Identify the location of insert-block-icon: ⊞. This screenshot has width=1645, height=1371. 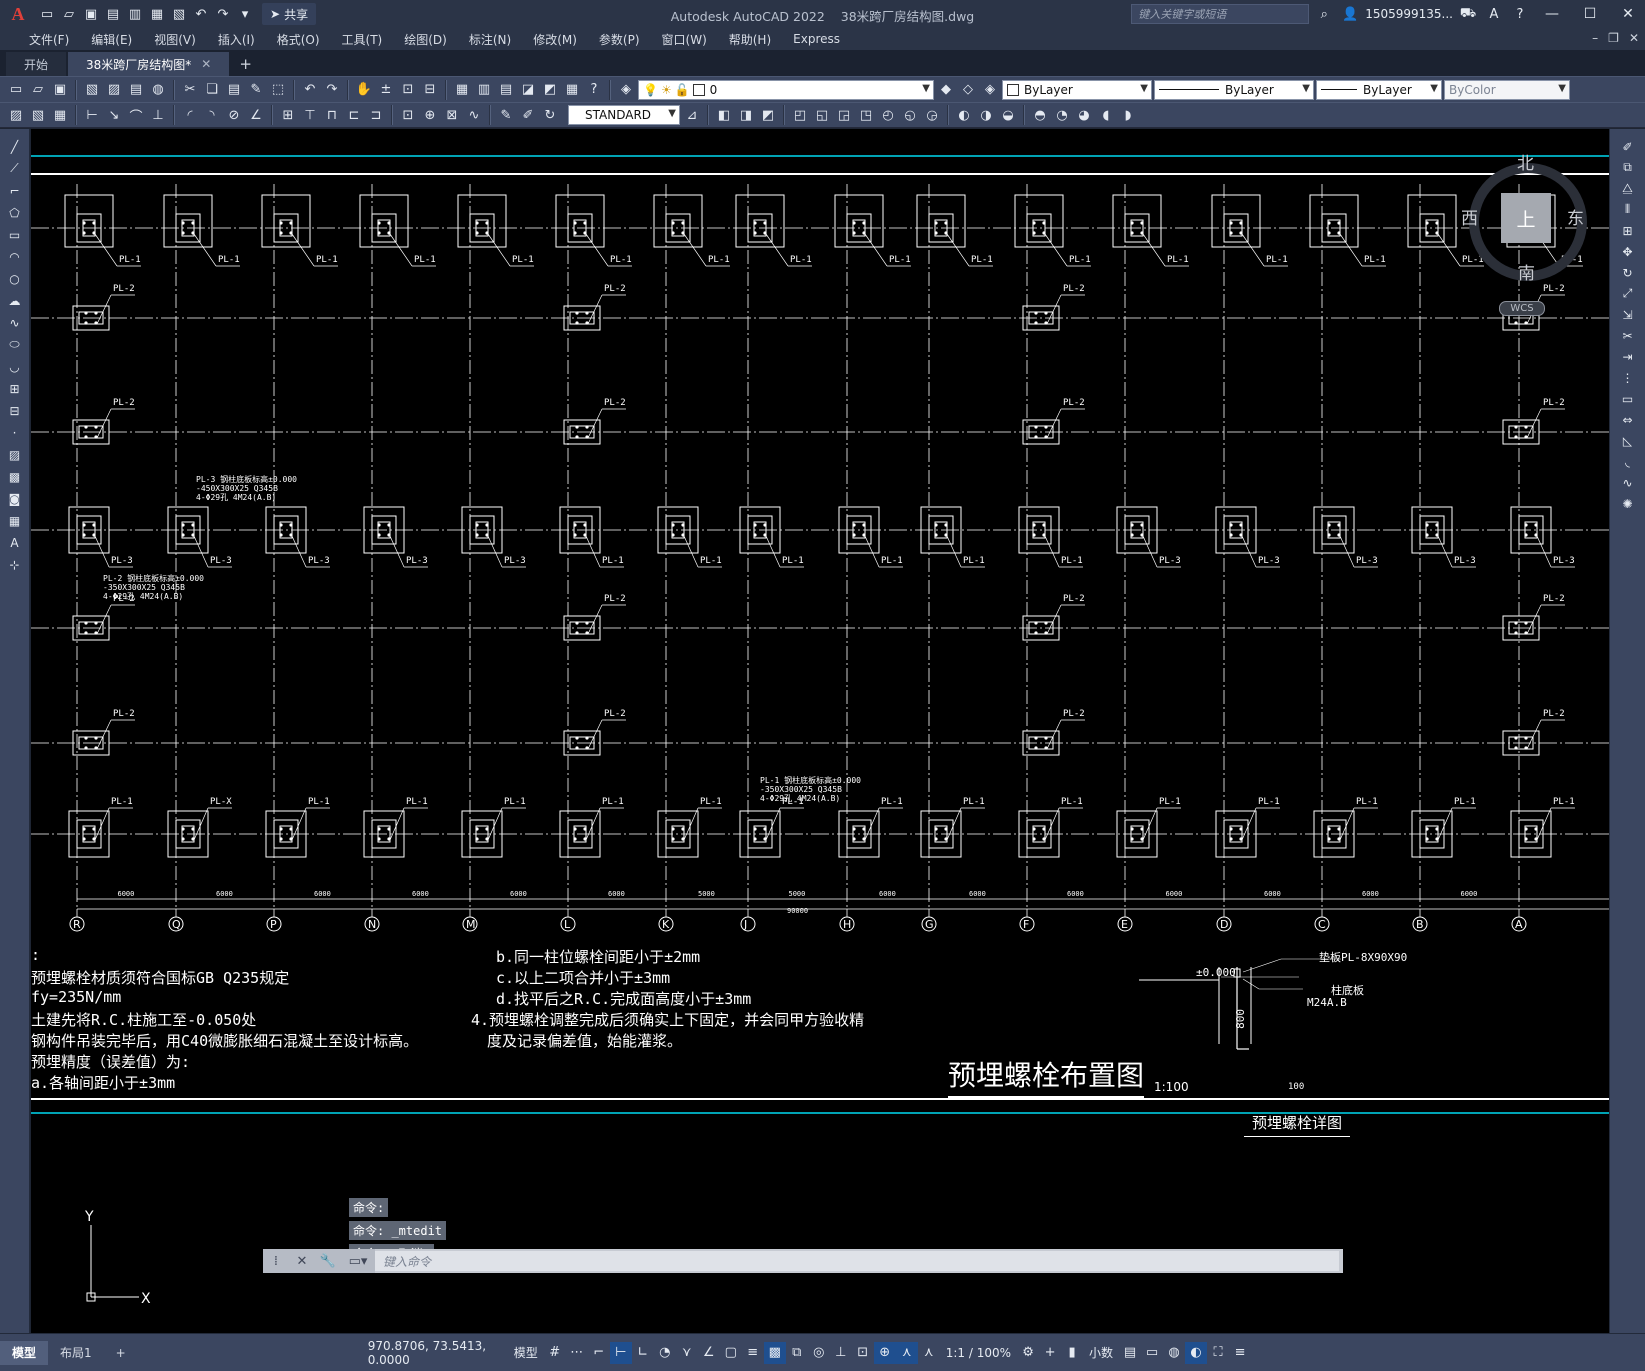
(15, 388).